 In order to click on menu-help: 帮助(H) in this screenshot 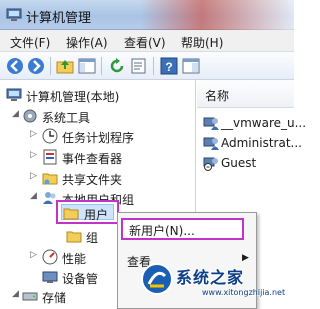, I will do `click(202, 42)`.